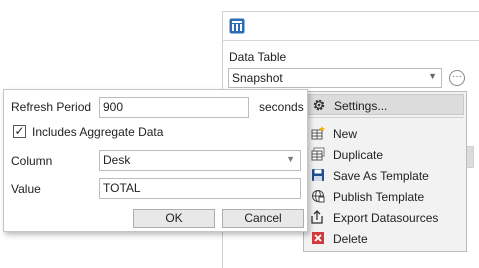  Describe the element at coordinates (32, 161) in the screenshot. I see `column-label: Column` at that location.